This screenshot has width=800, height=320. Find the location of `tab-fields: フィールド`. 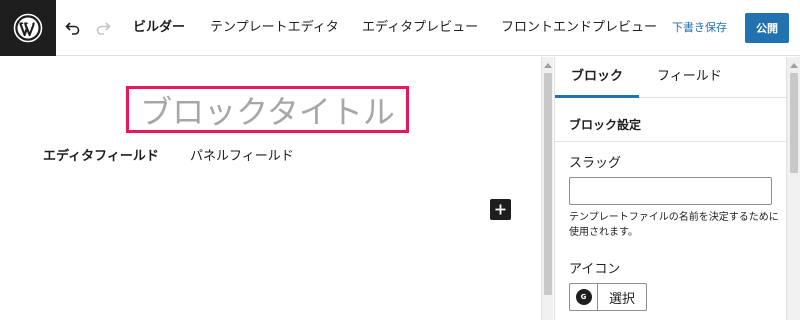

tab-fields: フィールド is located at coordinates (689, 77).